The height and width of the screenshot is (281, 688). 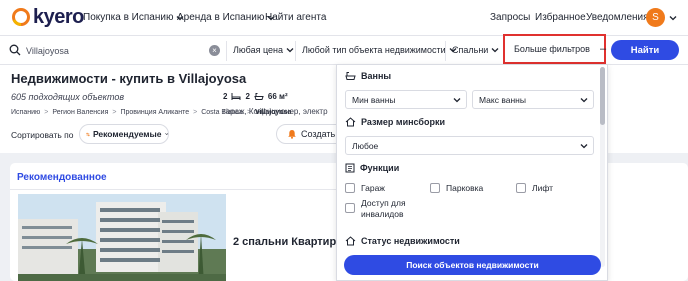 I want to click on clear-icon: ×, so click(x=214, y=50).